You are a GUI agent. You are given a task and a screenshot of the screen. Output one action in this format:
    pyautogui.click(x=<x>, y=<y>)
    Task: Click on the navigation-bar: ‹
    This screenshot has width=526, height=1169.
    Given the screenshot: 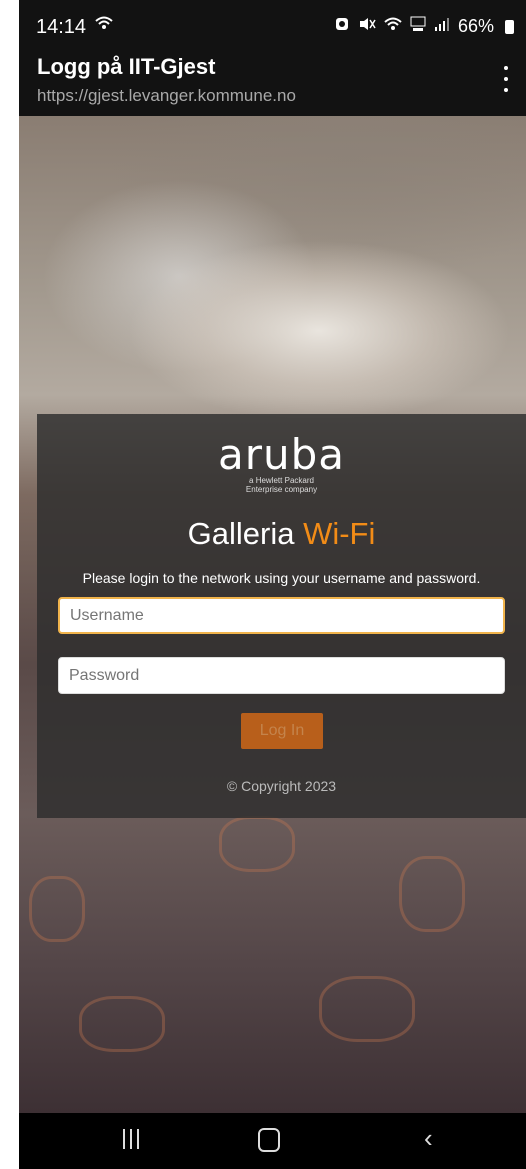 What is the action you would take?
    pyautogui.click(x=272, y=1141)
    